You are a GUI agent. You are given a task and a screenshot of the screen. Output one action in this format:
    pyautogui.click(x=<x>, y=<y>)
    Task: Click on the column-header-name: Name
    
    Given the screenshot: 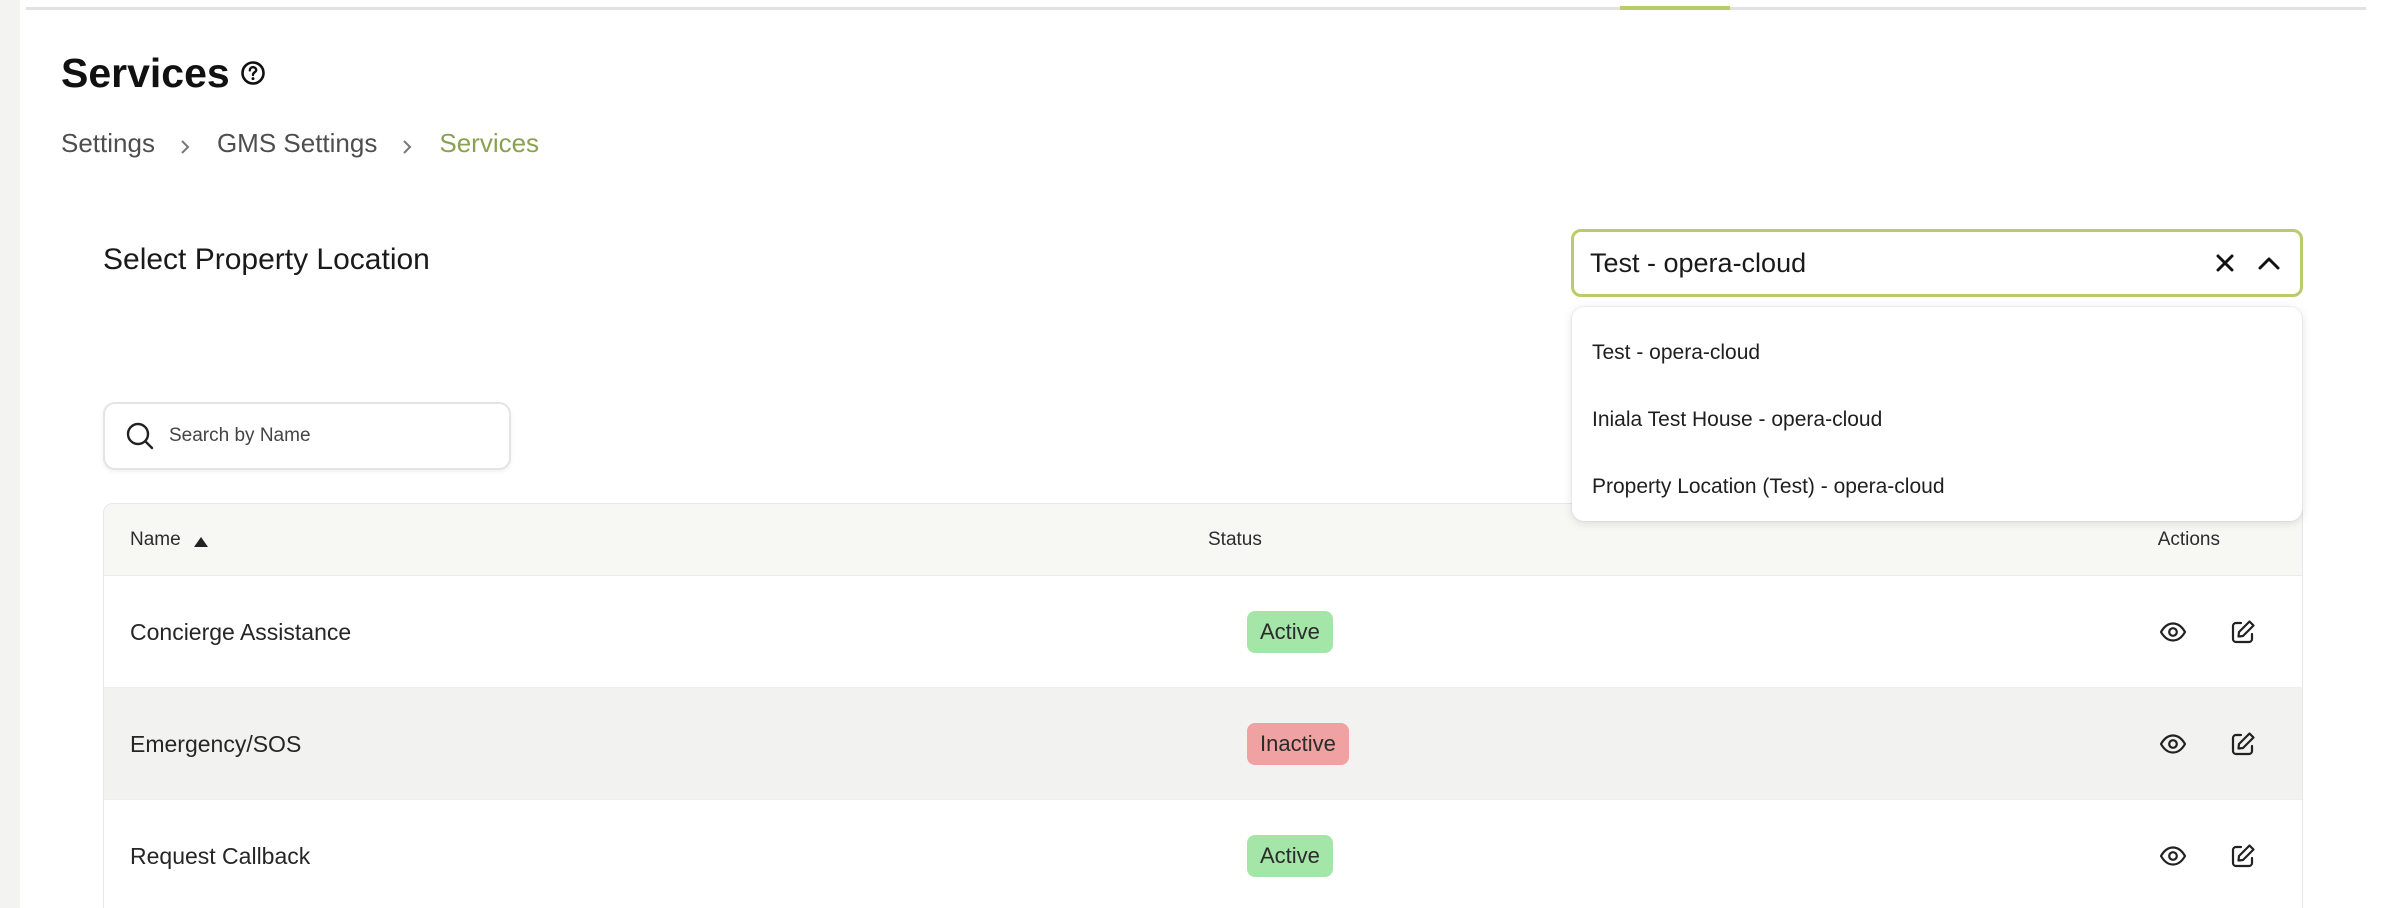 What is the action you would take?
    pyautogui.click(x=169, y=540)
    